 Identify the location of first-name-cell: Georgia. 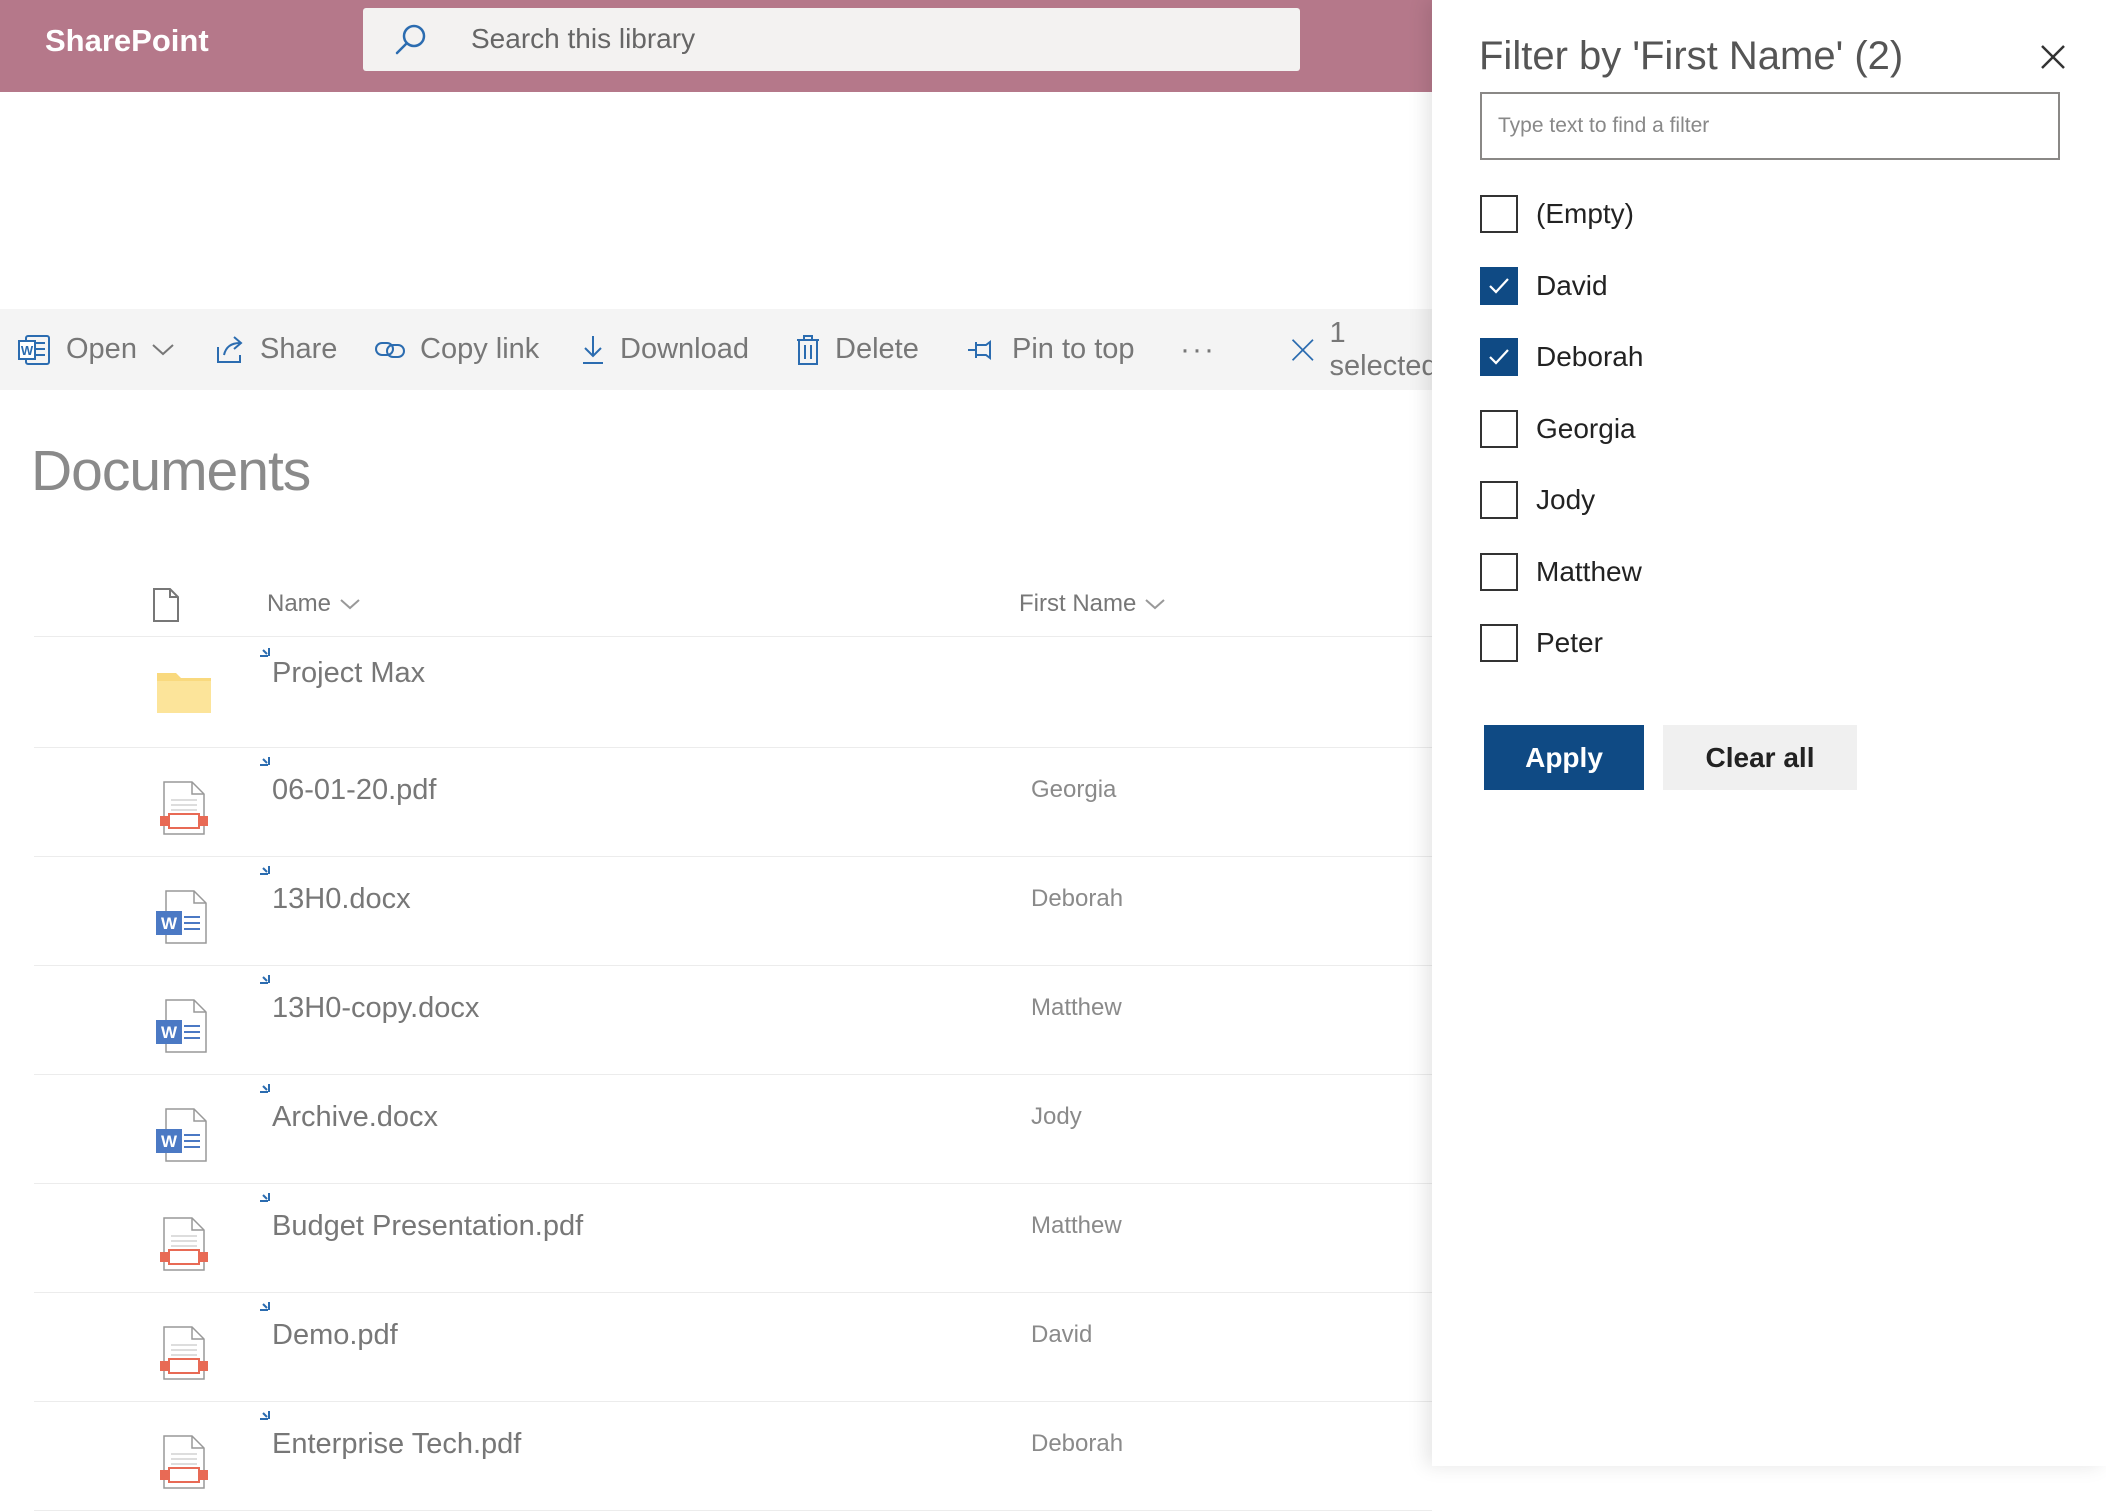
(1074, 789).